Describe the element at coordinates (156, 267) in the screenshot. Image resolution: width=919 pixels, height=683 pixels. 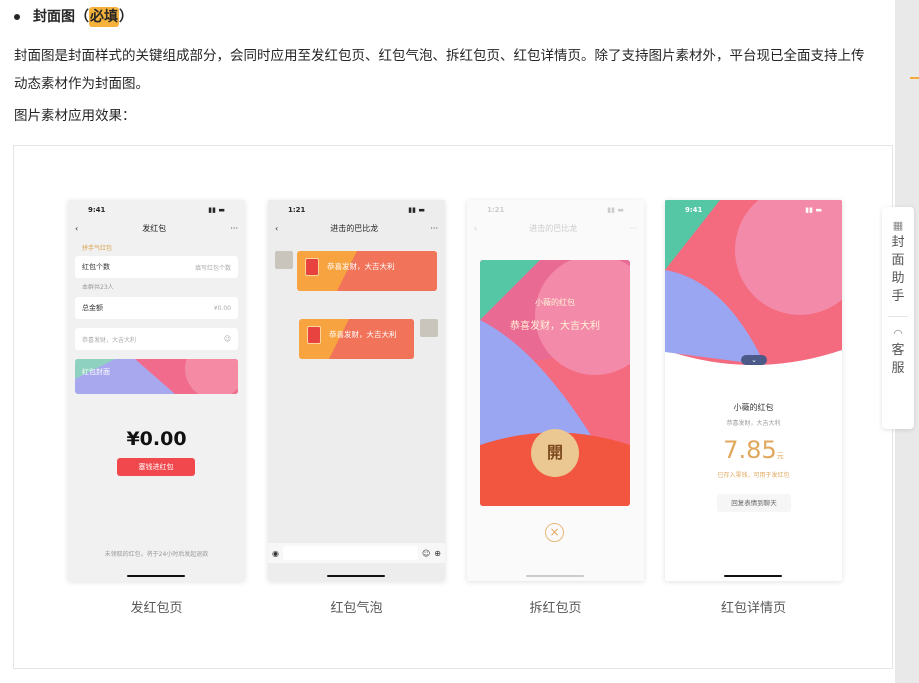
I see `count-row: 红包个数 填写红包个数` at that location.